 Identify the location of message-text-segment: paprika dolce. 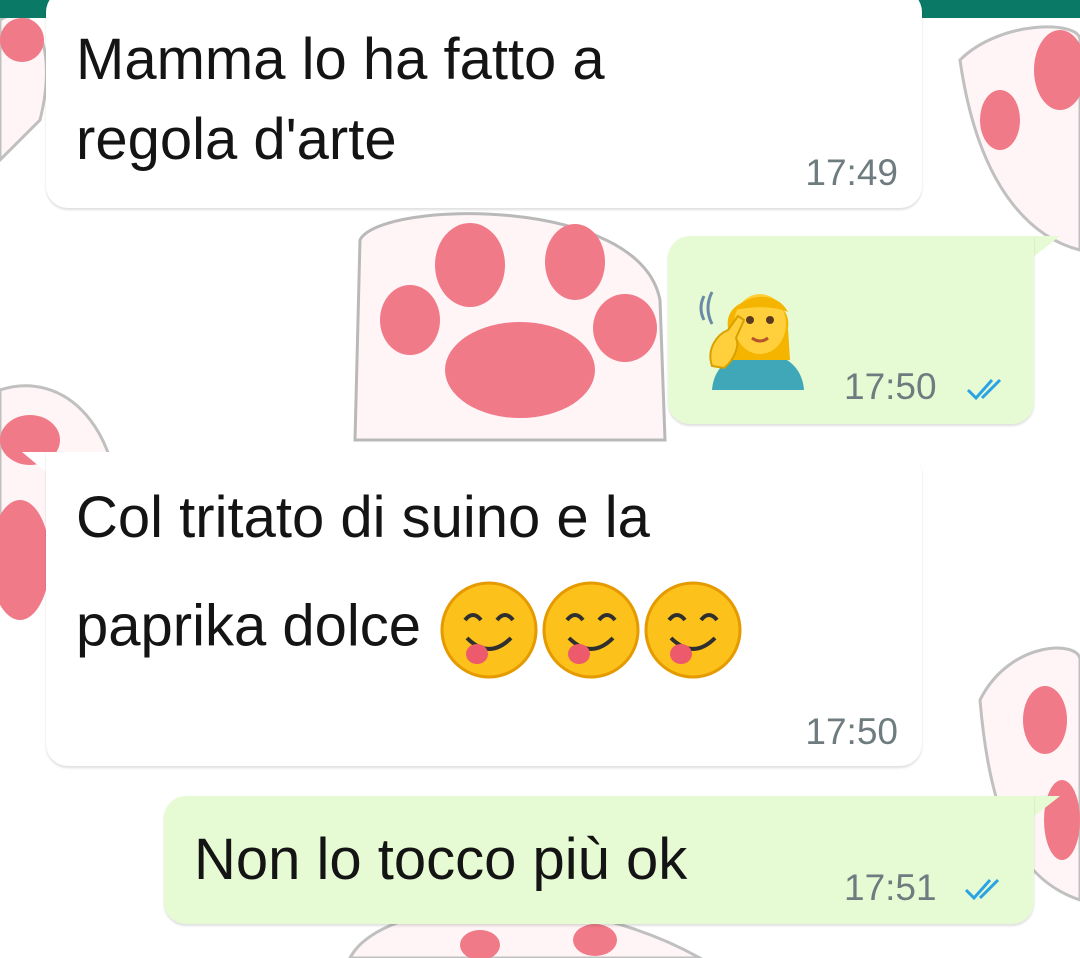
(248, 626).